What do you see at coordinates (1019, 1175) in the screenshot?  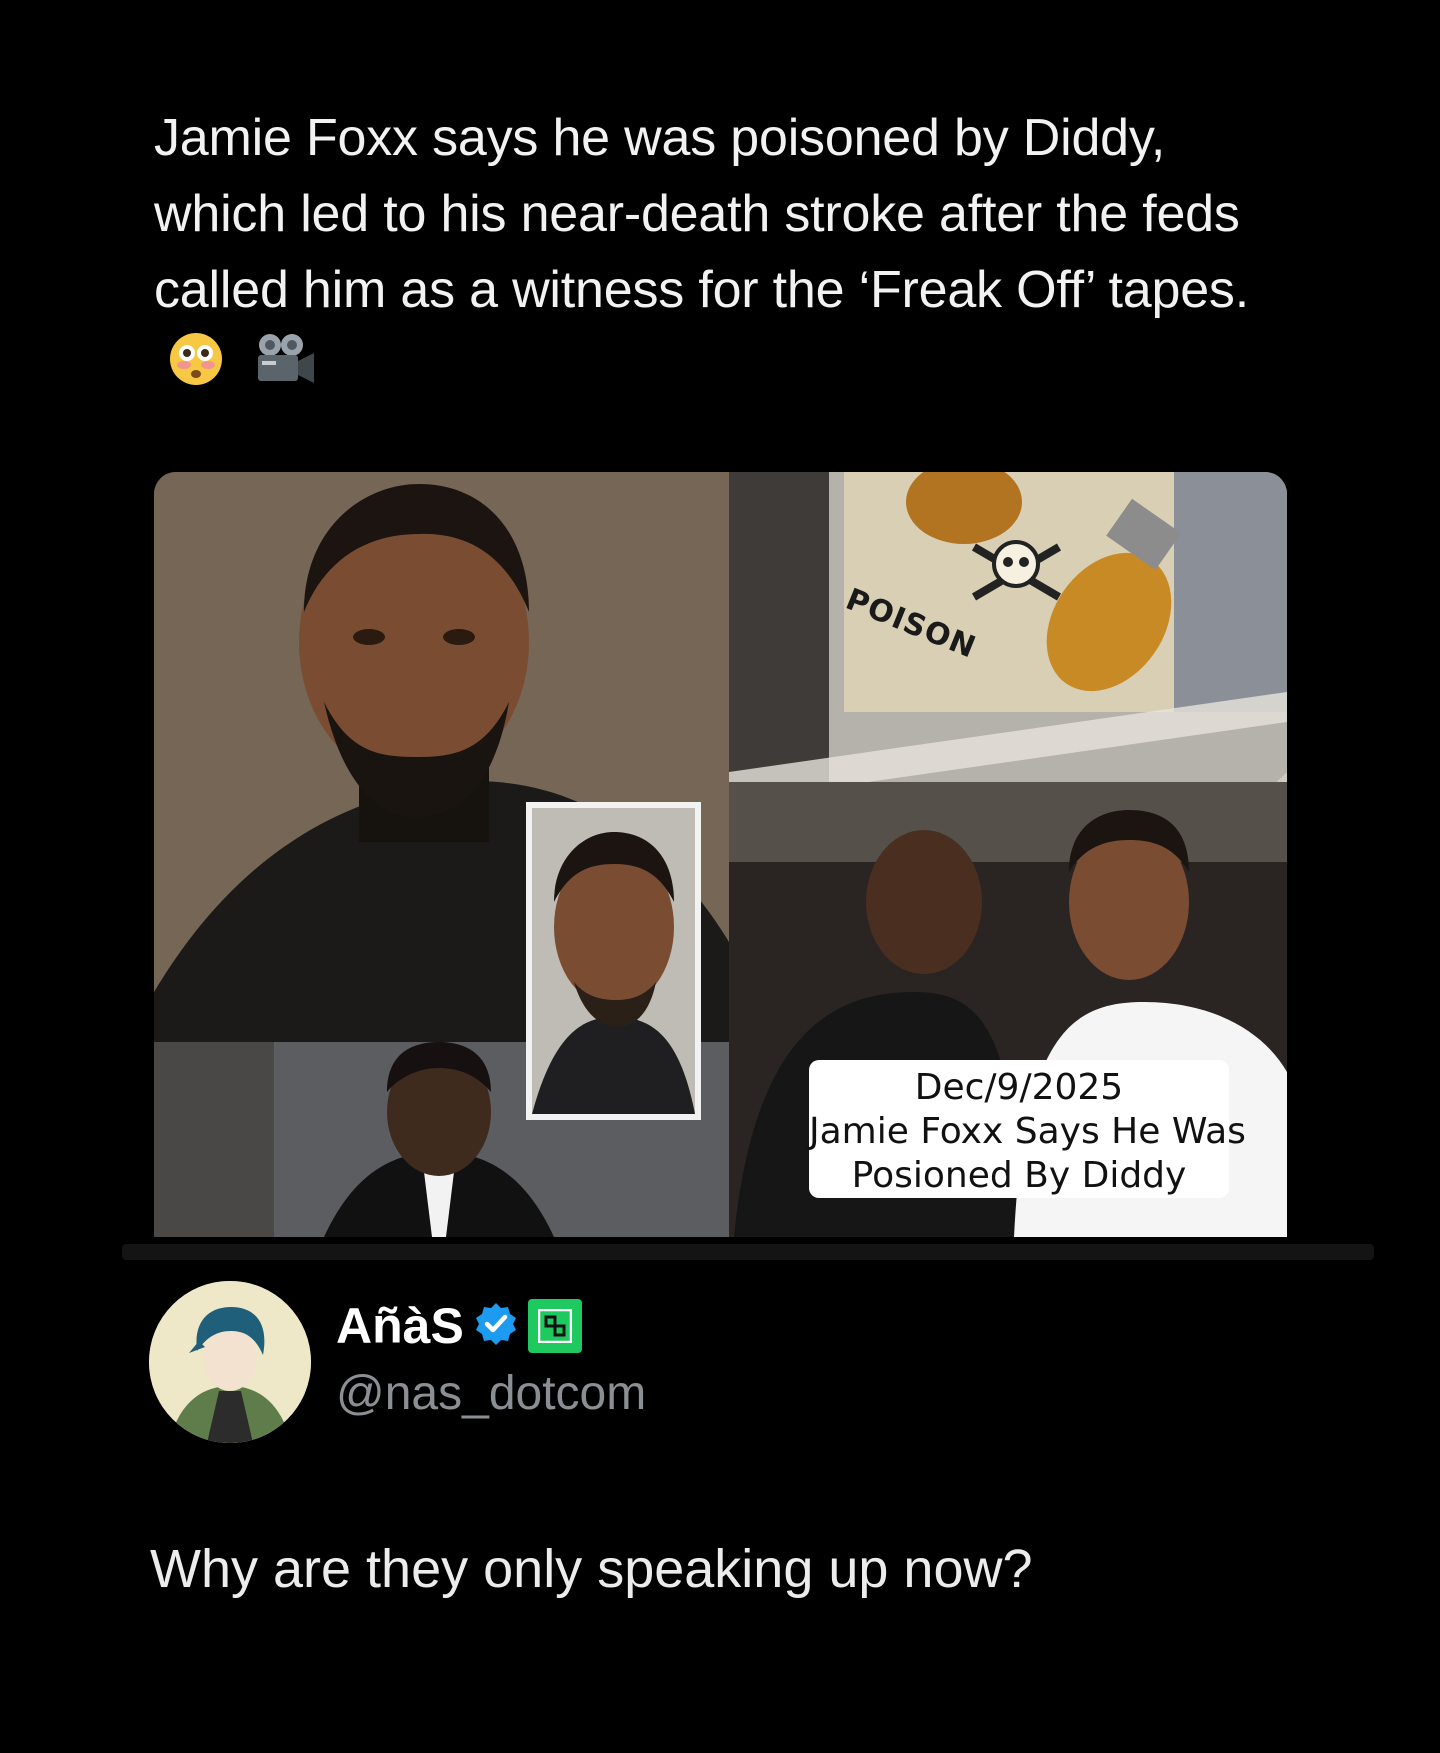 I see `caption-line-2: Posioned By Diddy` at bounding box center [1019, 1175].